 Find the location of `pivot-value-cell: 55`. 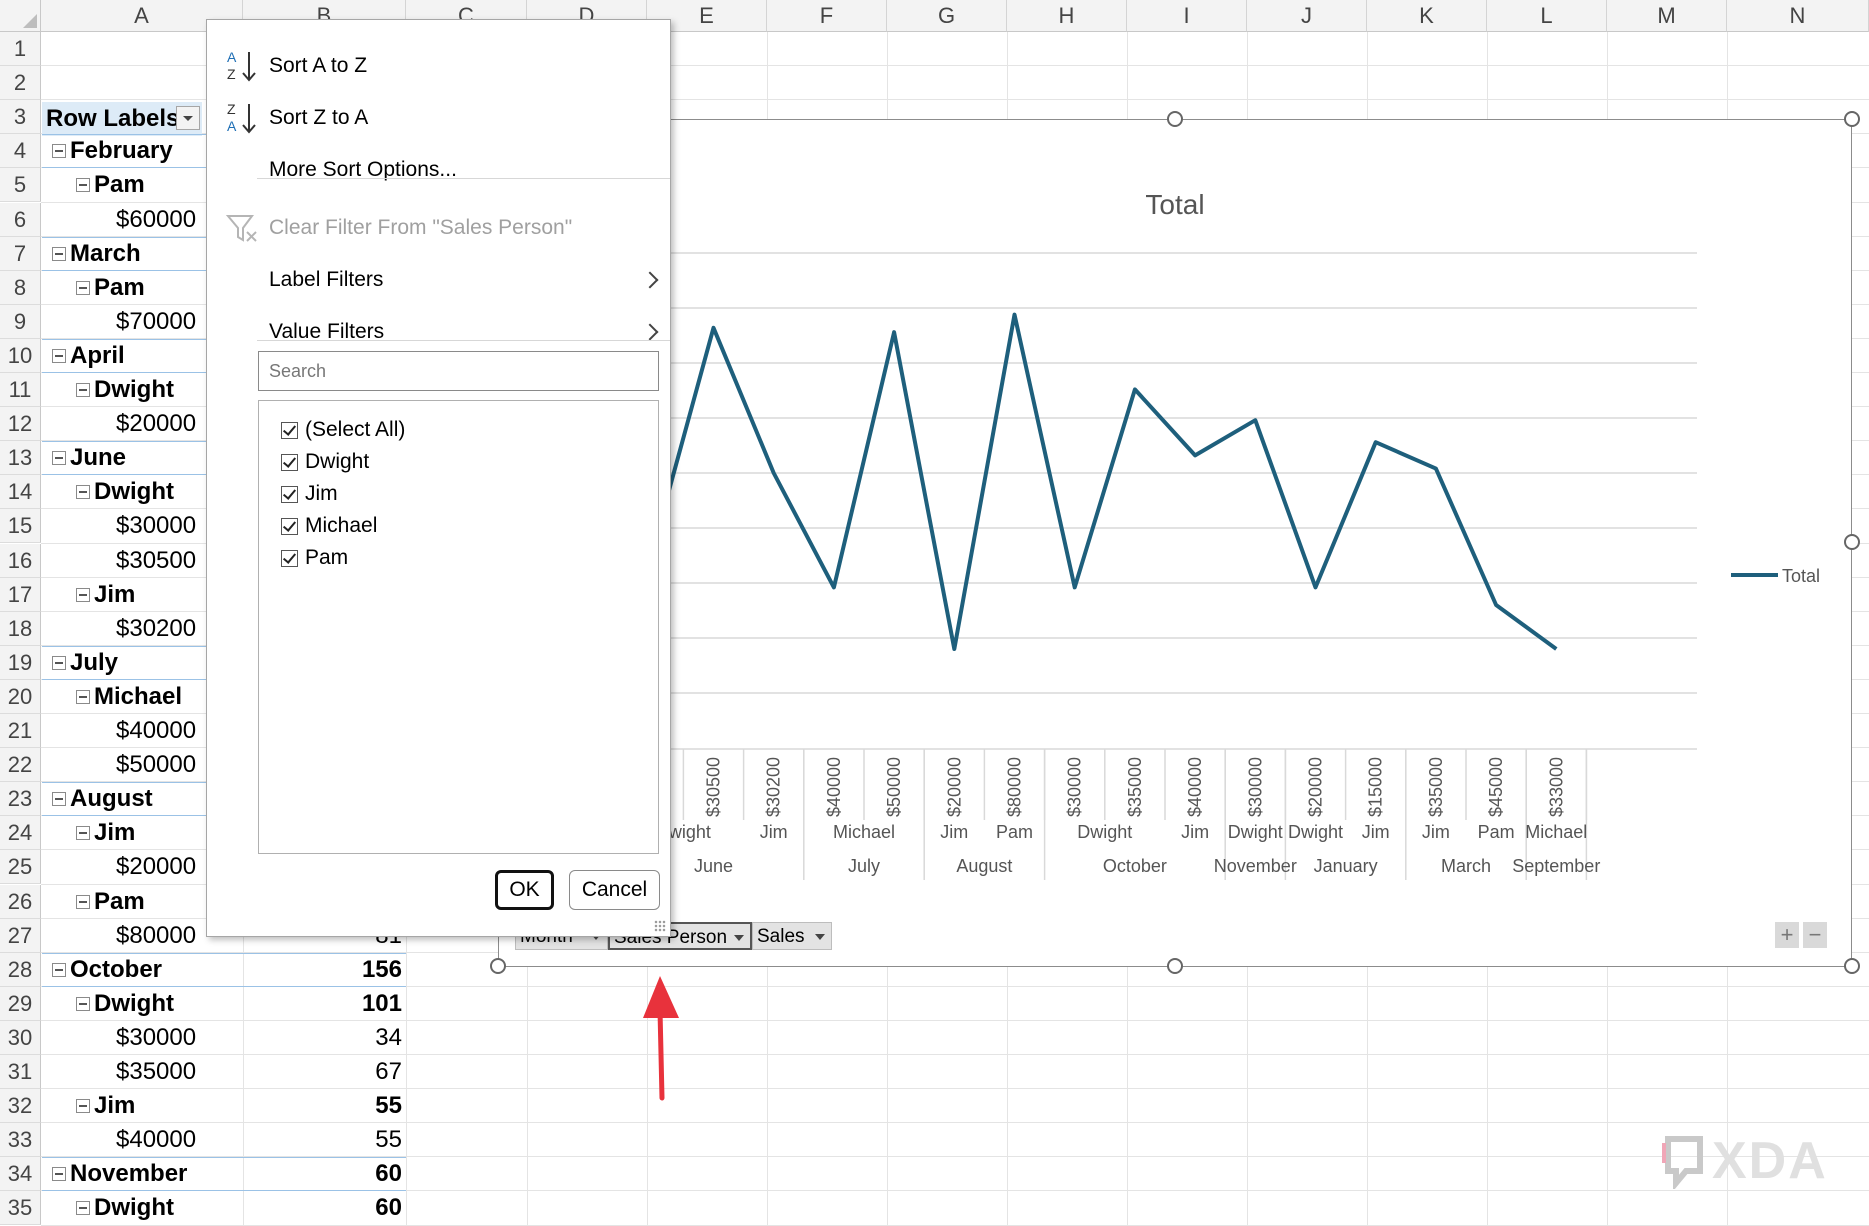

pivot-value-cell: 55 is located at coordinates (351, 1140).